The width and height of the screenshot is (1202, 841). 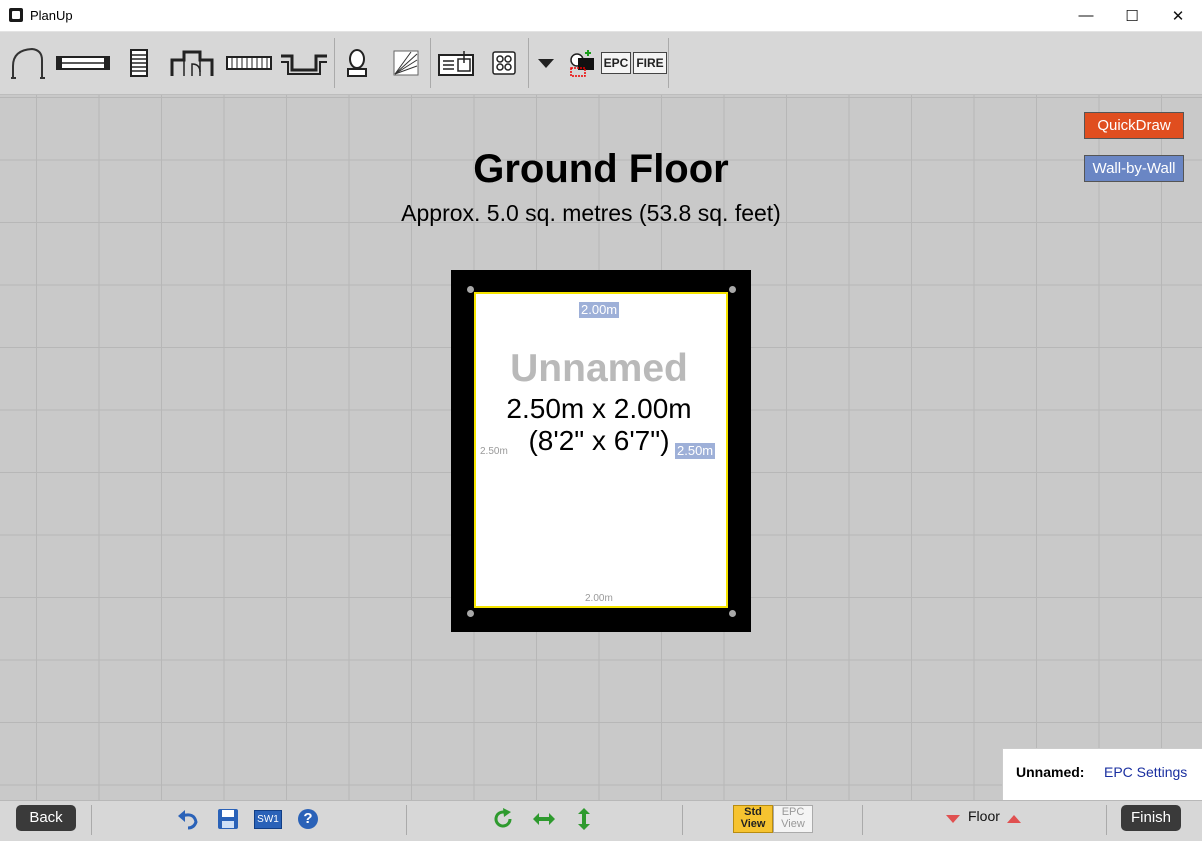 What do you see at coordinates (953, 819) in the screenshot?
I see `floor-down-icon` at bounding box center [953, 819].